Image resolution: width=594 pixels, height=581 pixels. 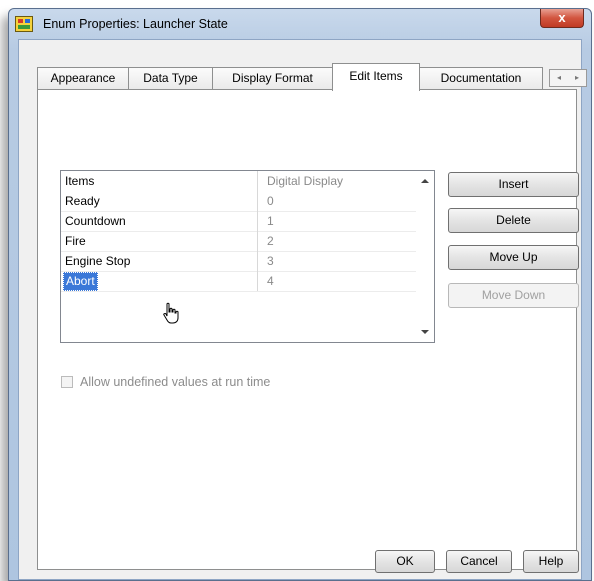 What do you see at coordinates (270, 241) in the screenshot?
I see `digital-display-cell: 2` at bounding box center [270, 241].